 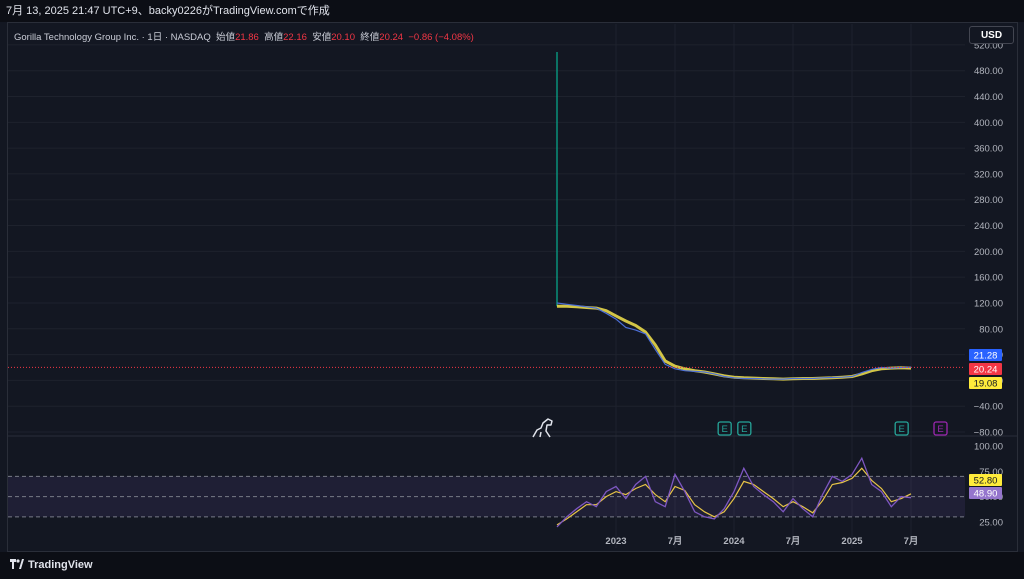 I want to click on rsi-y-tick-label: 25.00, so click(x=991, y=522).